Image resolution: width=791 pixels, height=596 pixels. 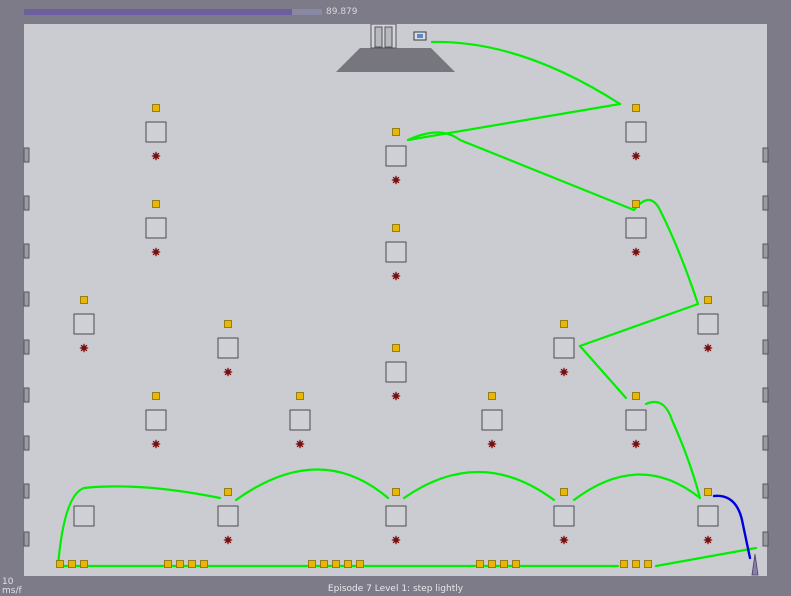 I want to click on episode-title: Episode 7 Level 1: step lightly, so click(x=395, y=589).